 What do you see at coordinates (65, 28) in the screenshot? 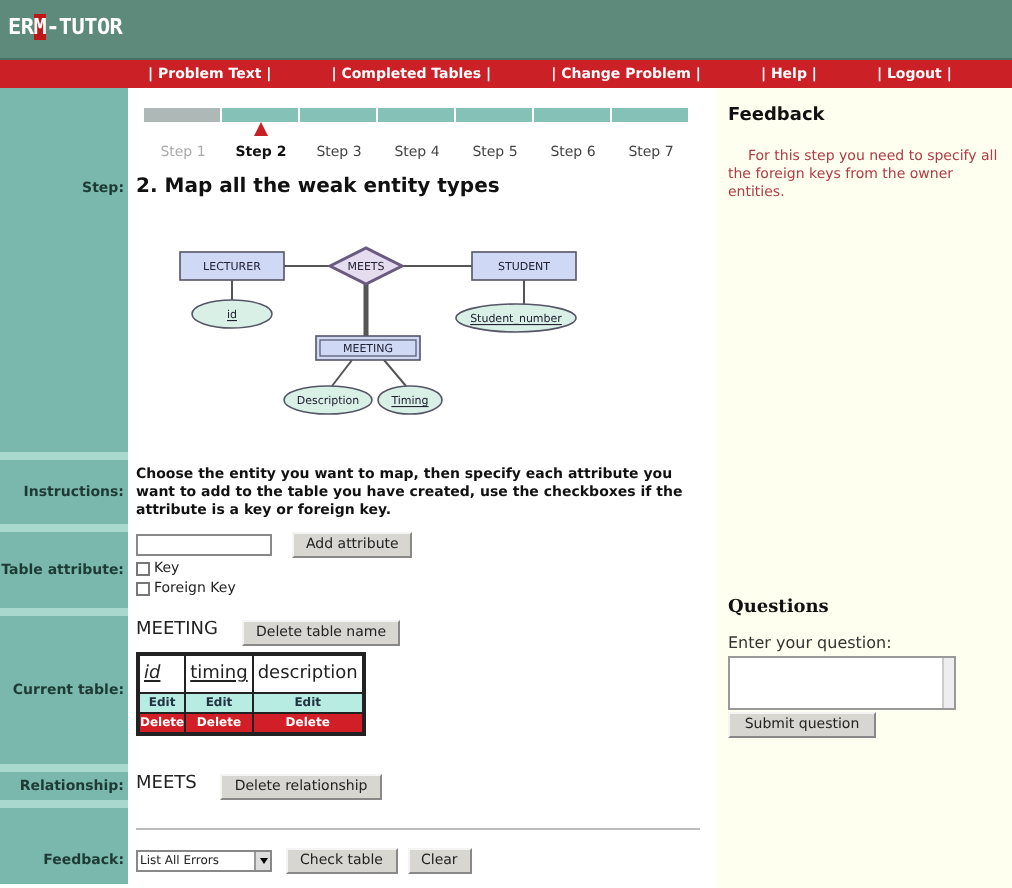
I see `logo: ERM-TUTOR` at bounding box center [65, 28].